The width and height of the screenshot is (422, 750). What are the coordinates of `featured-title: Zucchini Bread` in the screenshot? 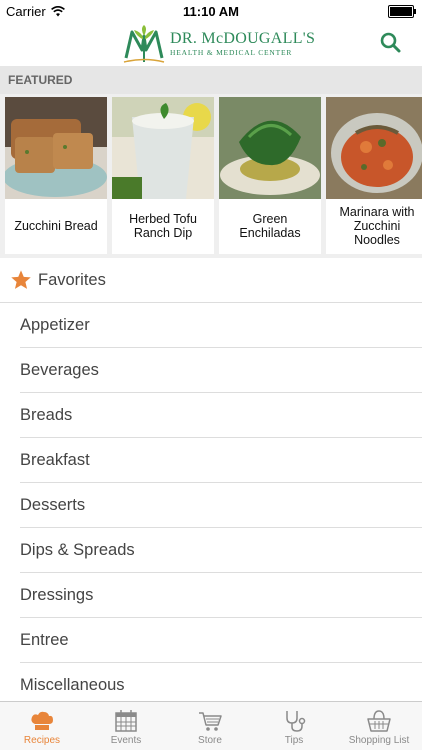 It's located at (56, 226).